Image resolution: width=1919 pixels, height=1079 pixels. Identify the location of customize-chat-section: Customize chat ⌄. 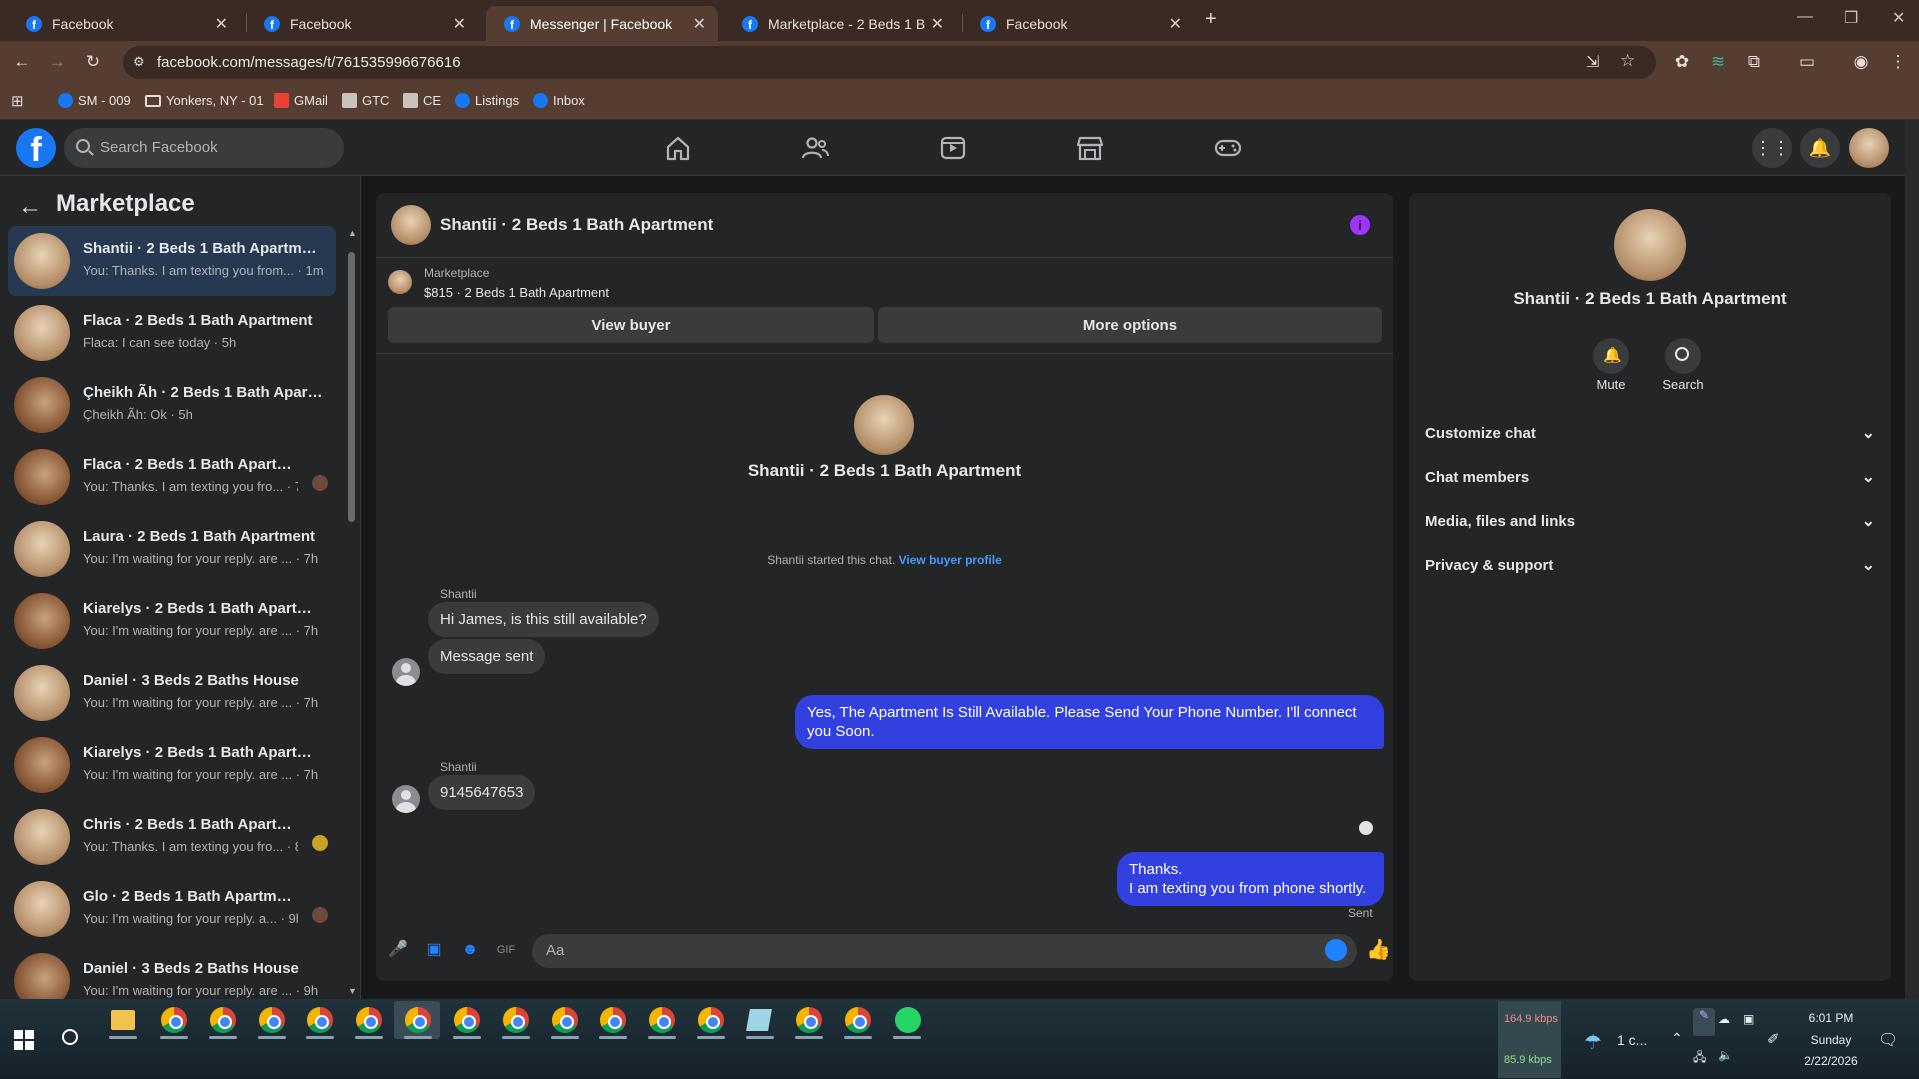
(1650, 433).